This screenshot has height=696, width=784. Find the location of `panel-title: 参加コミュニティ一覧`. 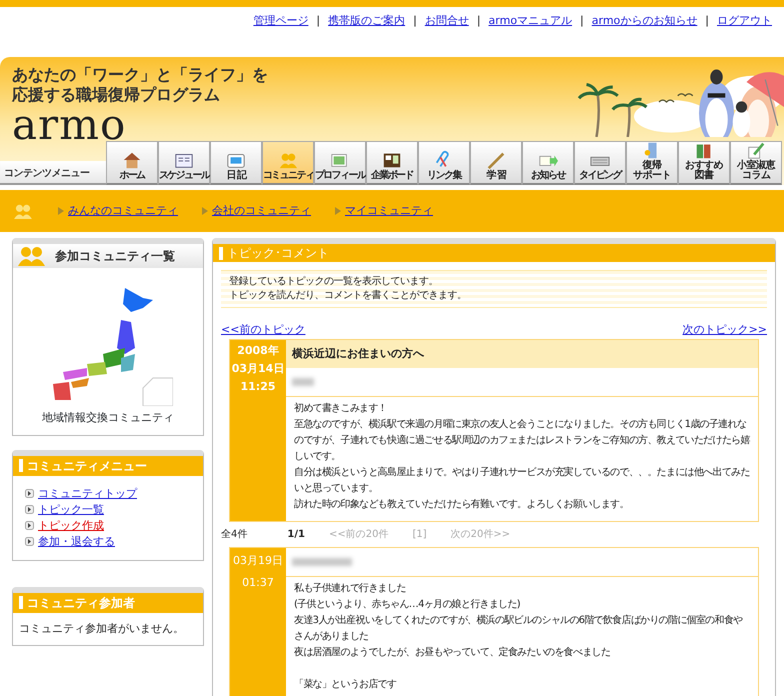

panel-title: 参加コミュニティ一覧 is located at coordinates (115, 256).